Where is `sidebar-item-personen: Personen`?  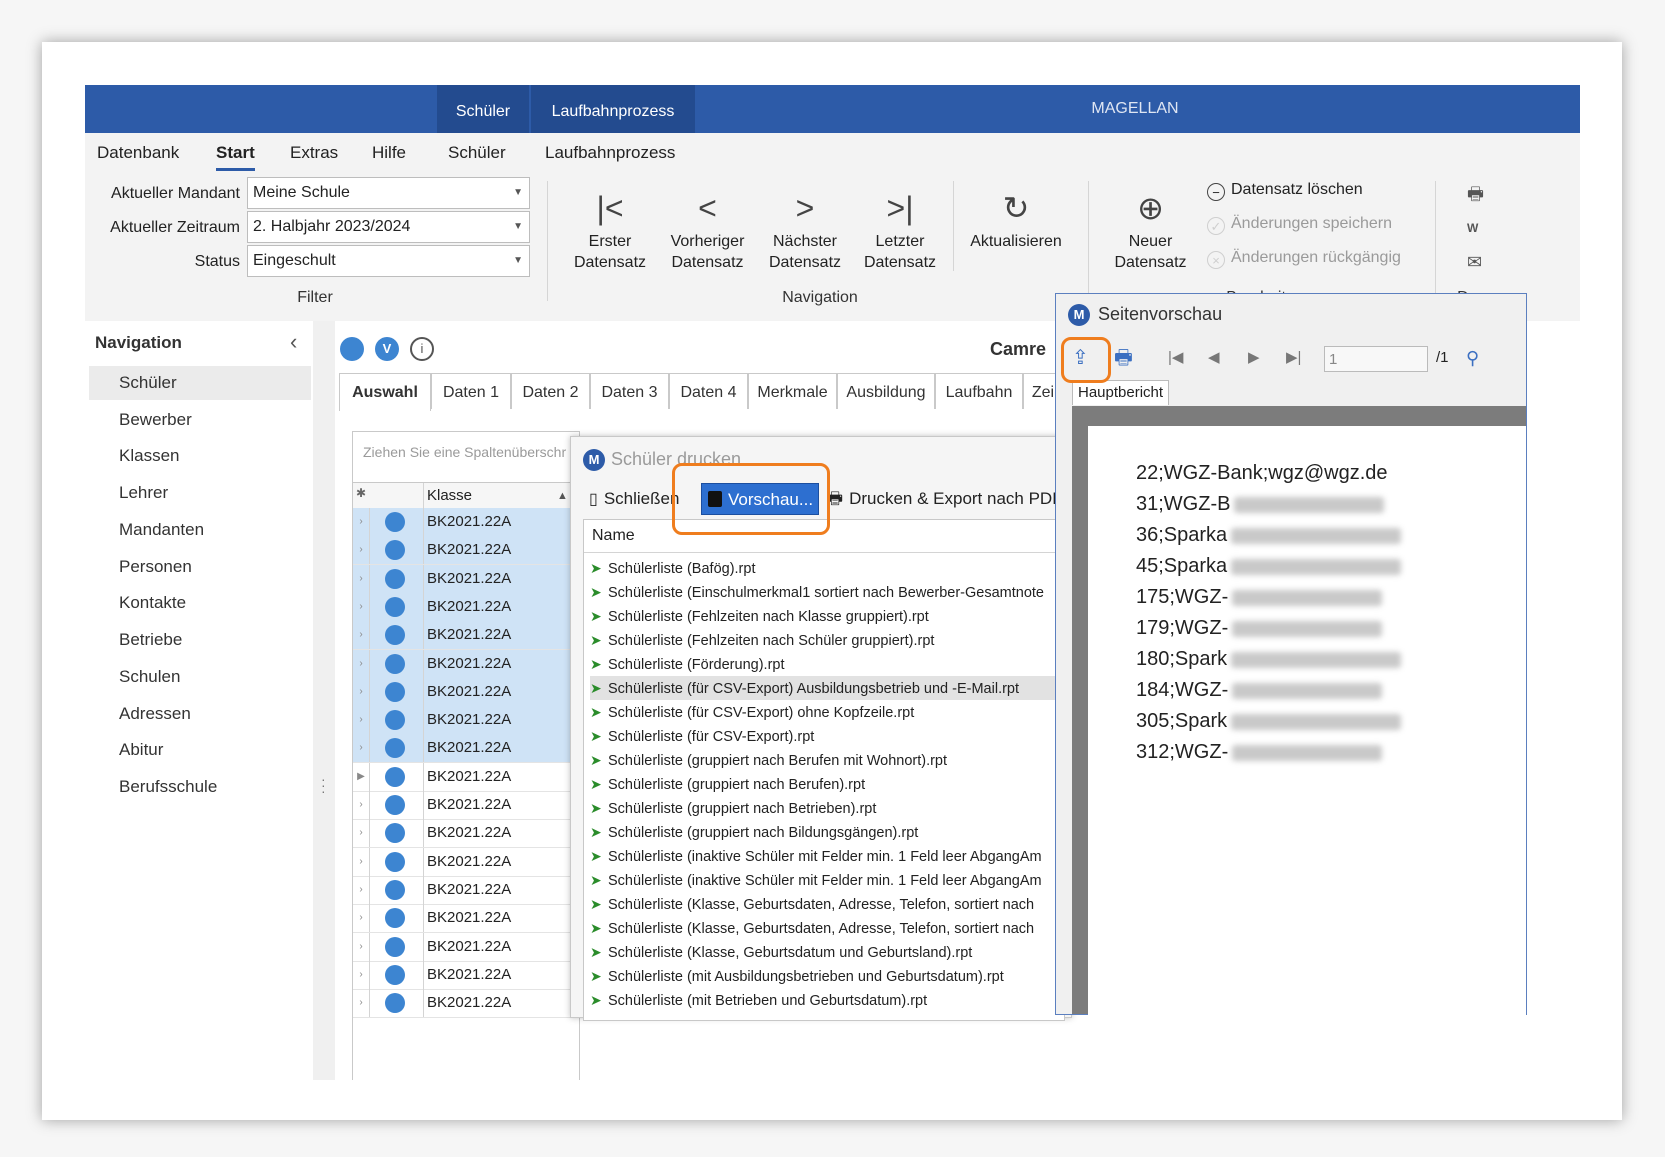
sidebar-item-personen: Personen is located at coordinates (200, 567).